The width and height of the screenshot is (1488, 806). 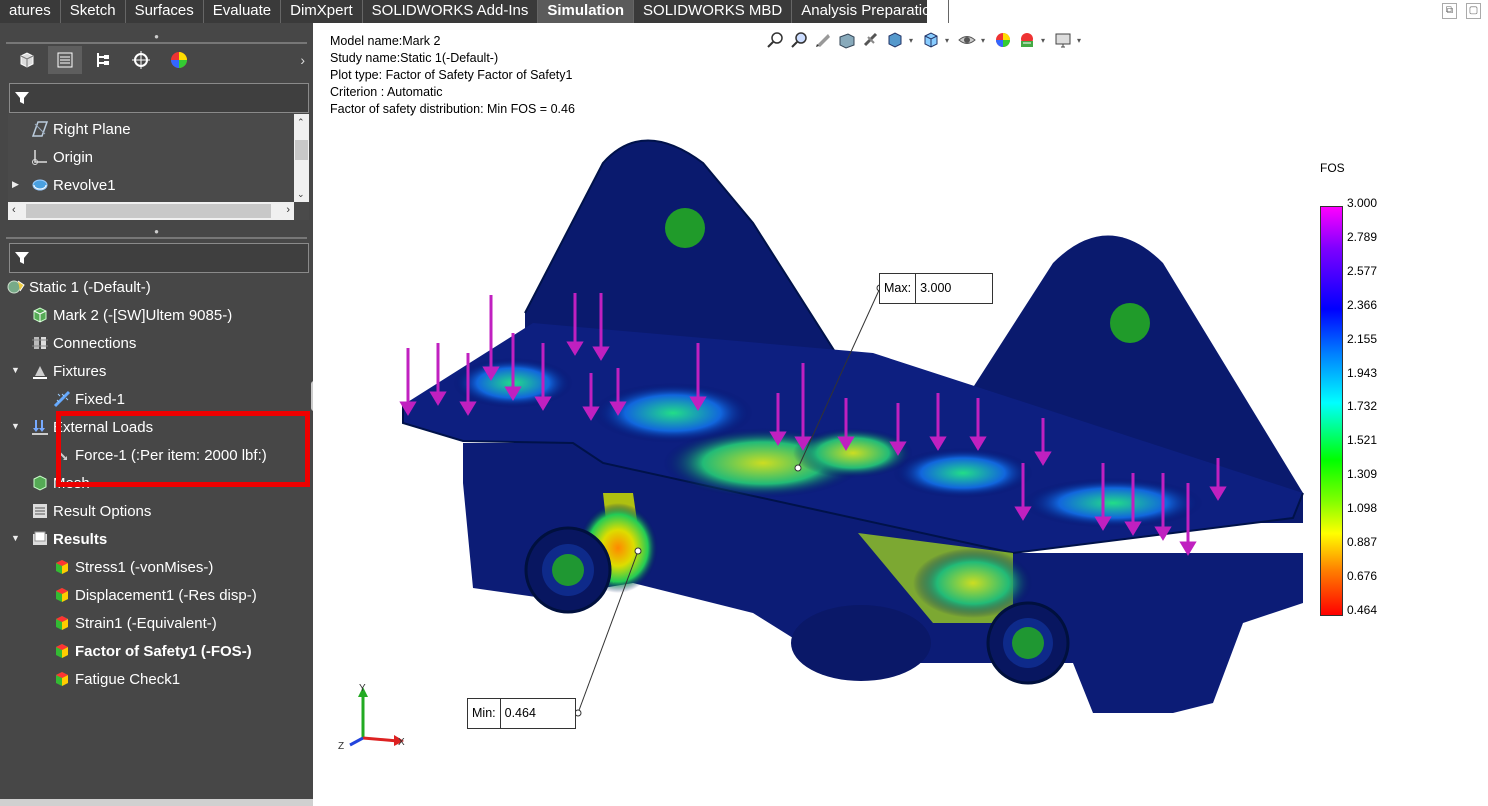 What do you see at coordinates (152, 651) in the screenshot?
I see `tree-item-factor-of-safety1: Factor of Safety1 (-FOS-)` at bounding box center [152, 651].